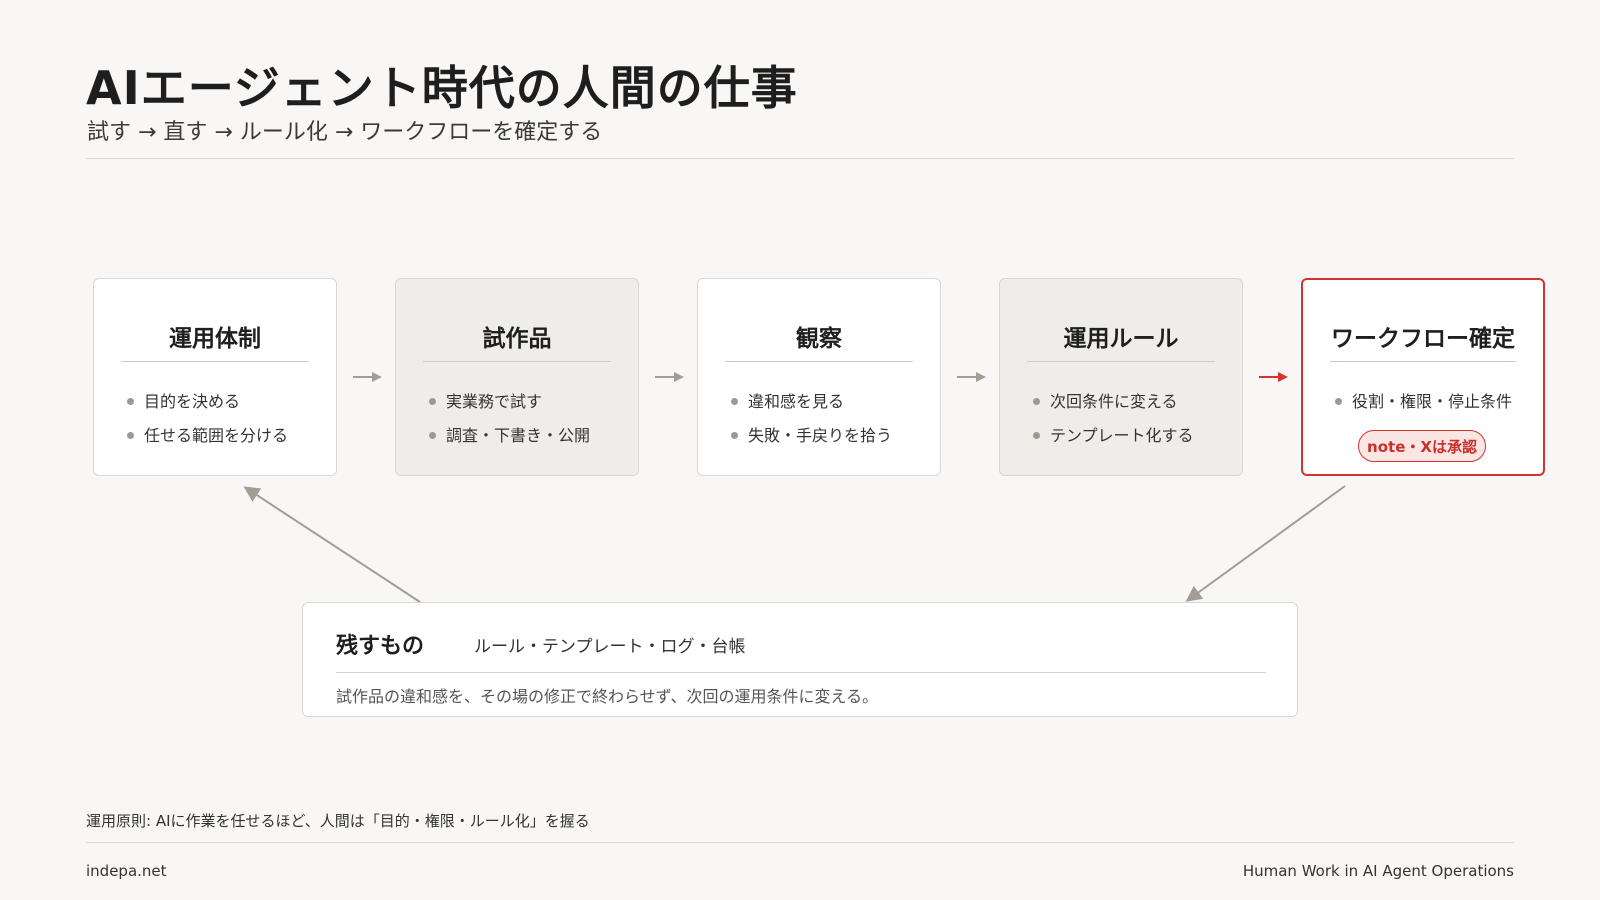 This screenshot has width=1600, height=900. What do you see at coordinates (1121, 377) in the screenshot?
I see `flow-box-operation-rules: 運用ルール` at bounding box center [1121, 377].